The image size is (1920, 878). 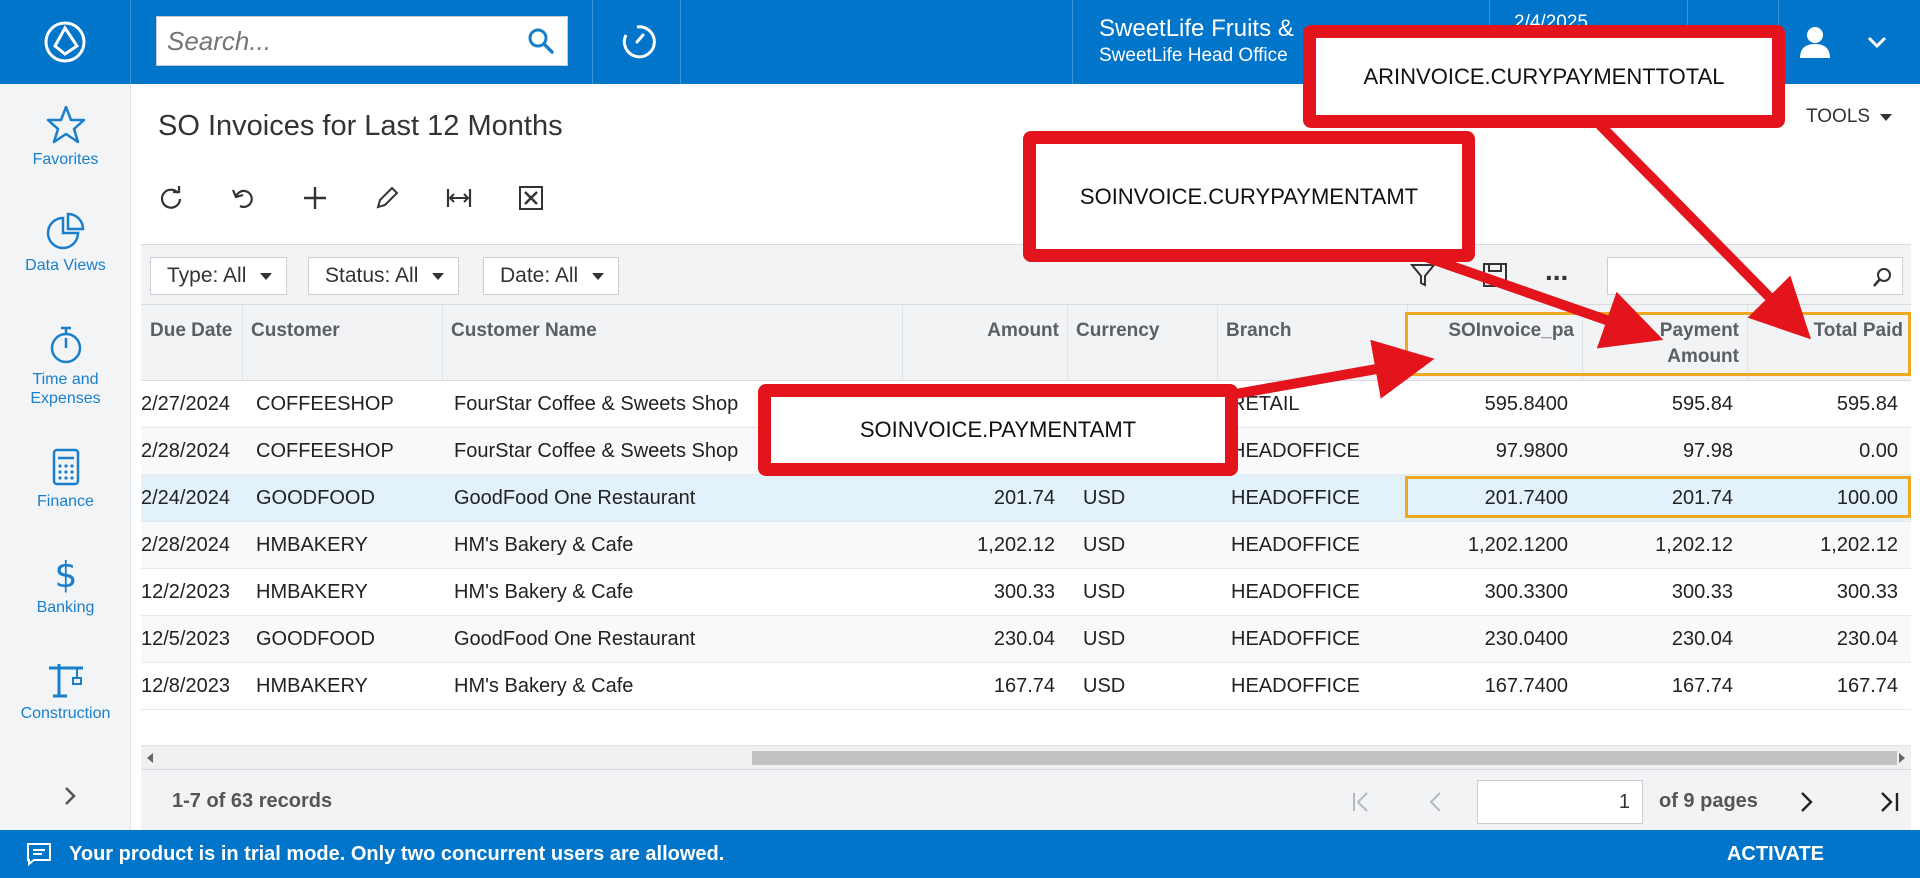 I want to click on status-filter: Status: All, so click(x=384, y=276).